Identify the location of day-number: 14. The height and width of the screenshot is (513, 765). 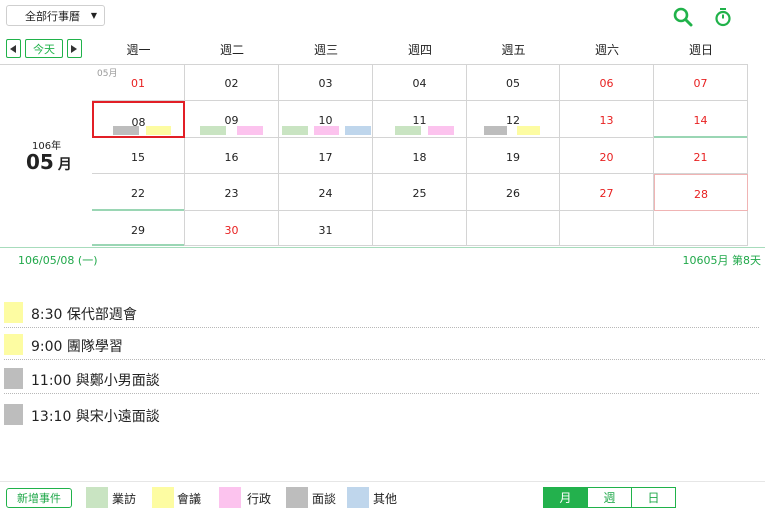
(700, 120).